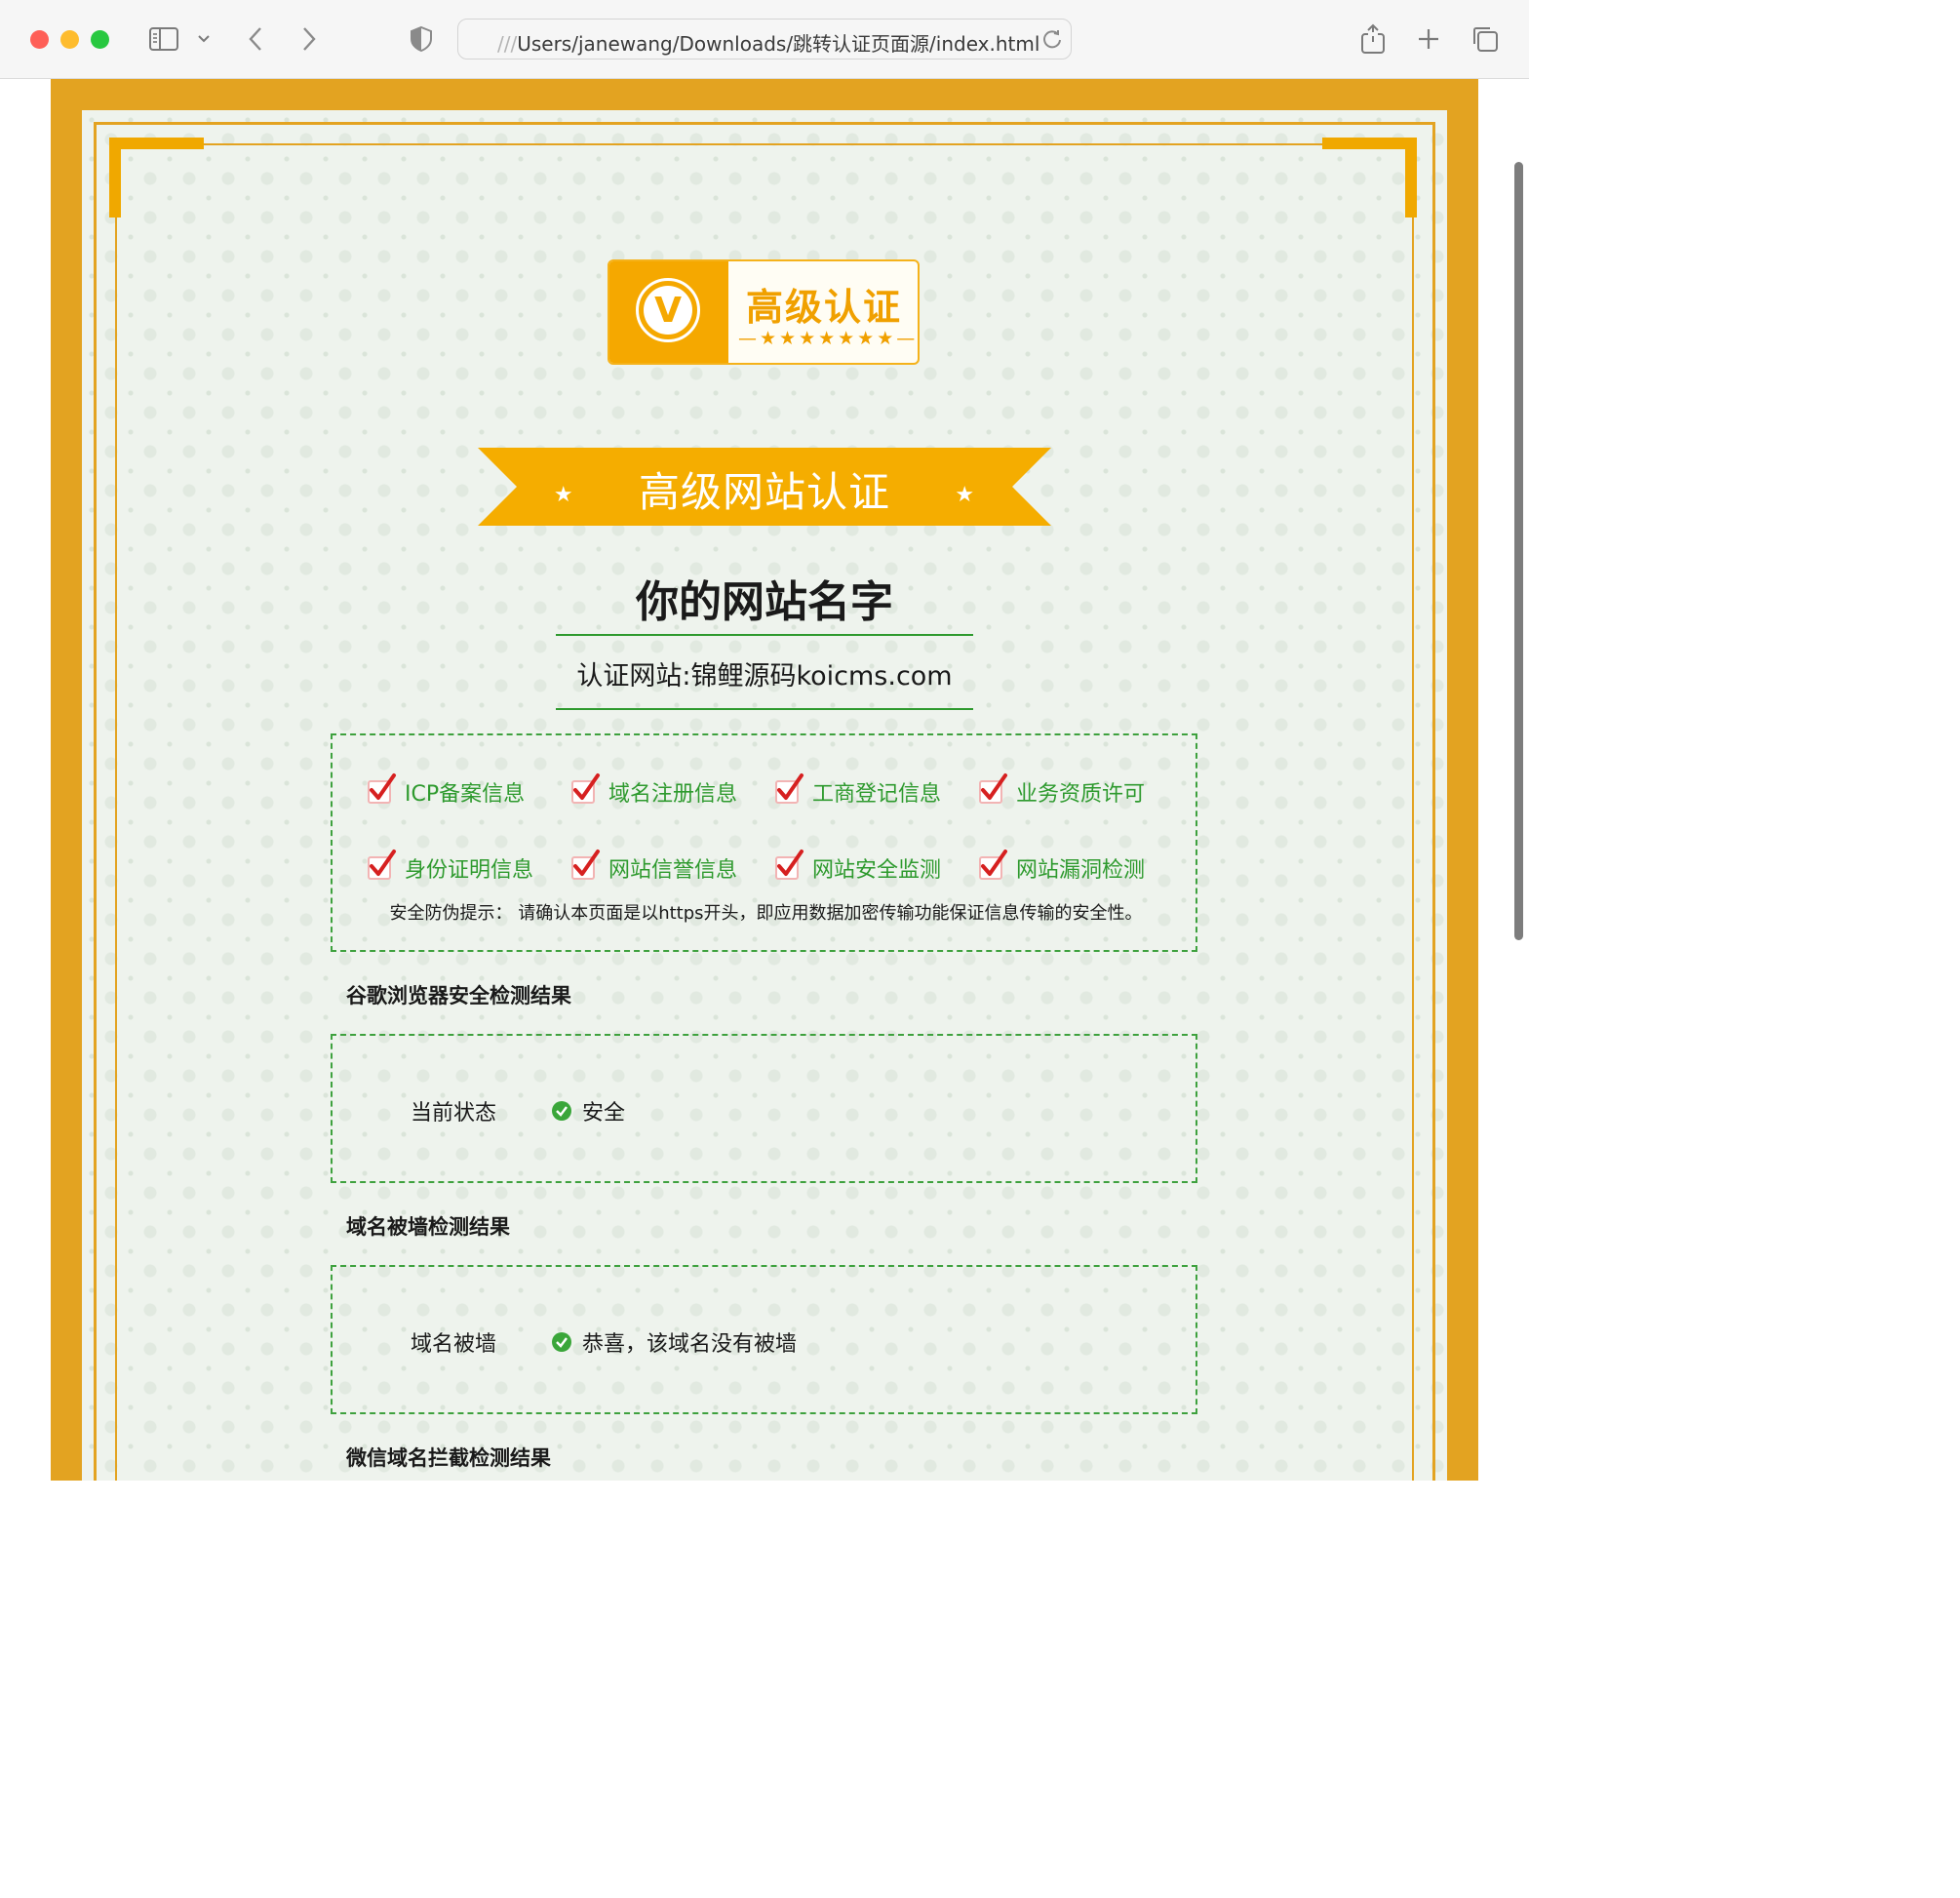 The width and height of the screenshot is (1960, 1898). I want to click on privacy-shield-icon, so click(421, 39).